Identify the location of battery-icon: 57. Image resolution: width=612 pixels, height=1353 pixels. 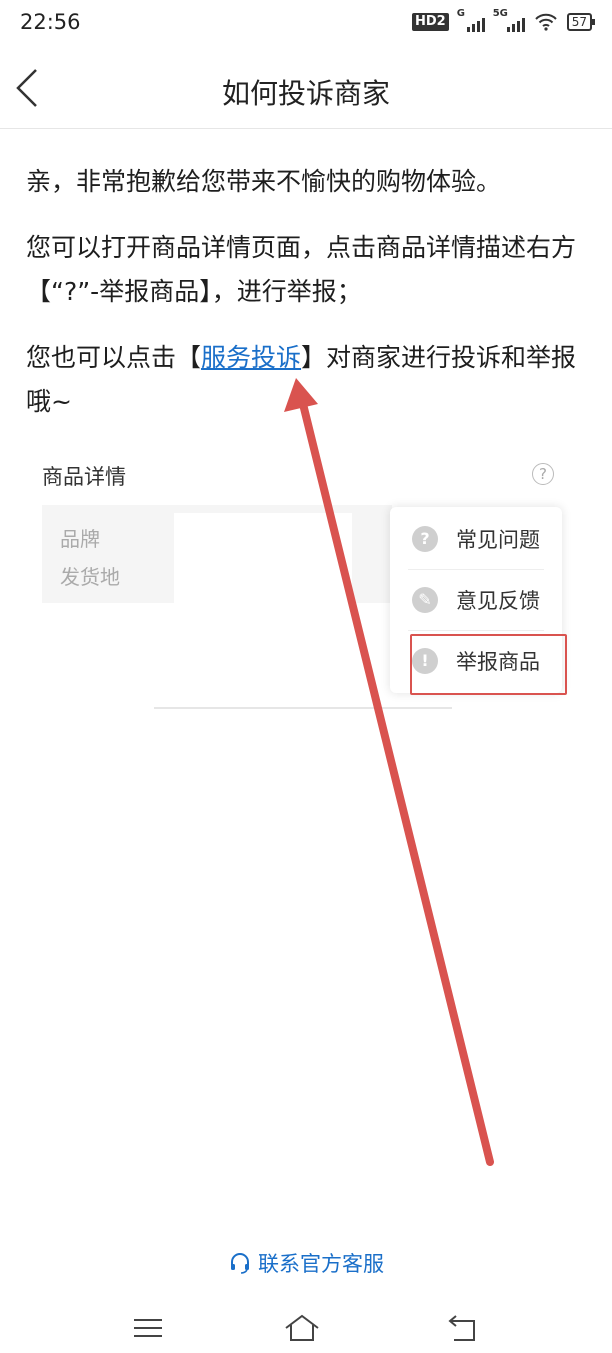
(581, 22).